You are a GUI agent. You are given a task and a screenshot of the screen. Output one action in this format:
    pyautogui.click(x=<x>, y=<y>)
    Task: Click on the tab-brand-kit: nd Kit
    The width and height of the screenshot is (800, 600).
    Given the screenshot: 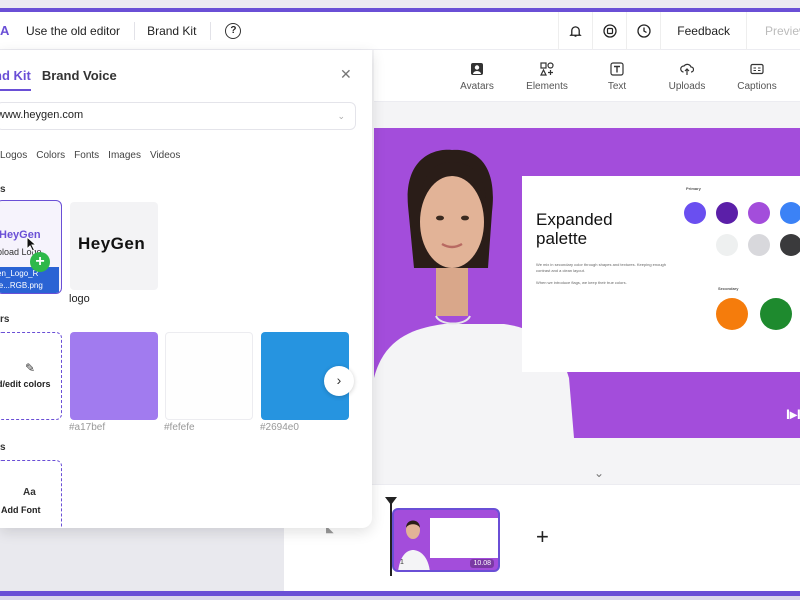 What is the action you would take?
    pyautogui.click(x=15, y=79)
    